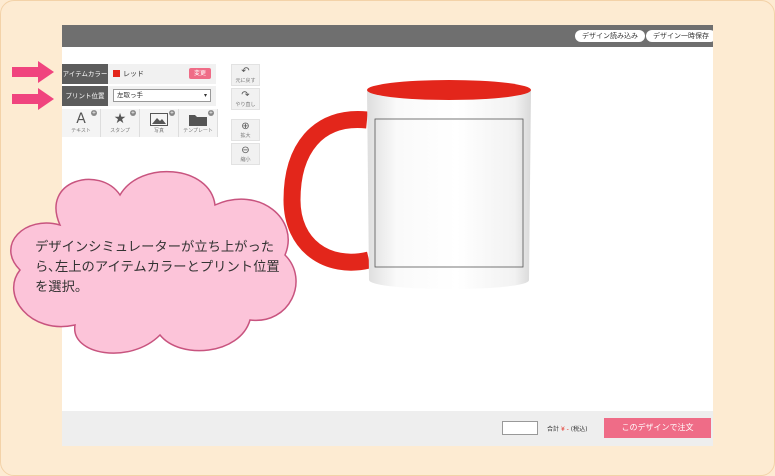 The image size is (775, 476). What do you see at coordinates (657, 428) in the screenshot?
I see `order-design-button: このデザインで注文` at bounding box center [657, 428].